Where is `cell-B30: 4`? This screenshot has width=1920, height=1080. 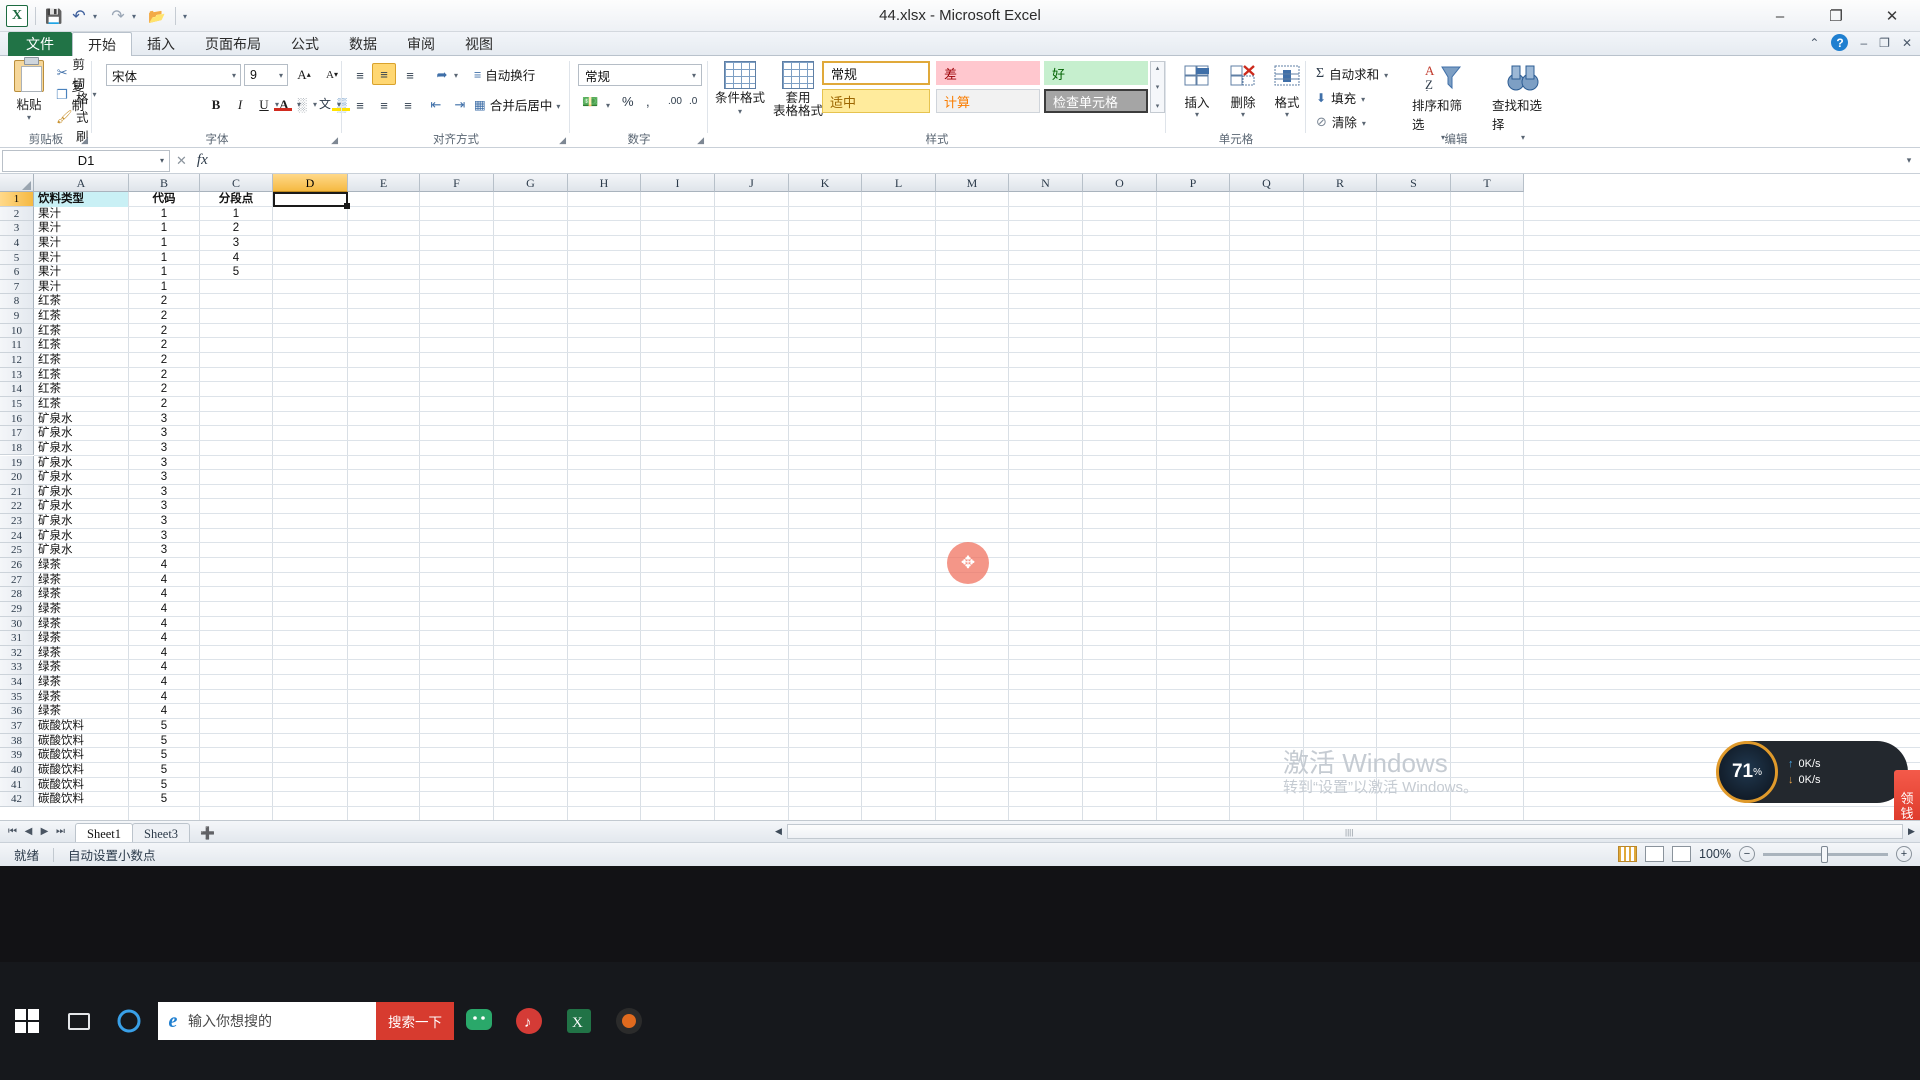
cell-B30: 4 is located at coordinates (164, 624).